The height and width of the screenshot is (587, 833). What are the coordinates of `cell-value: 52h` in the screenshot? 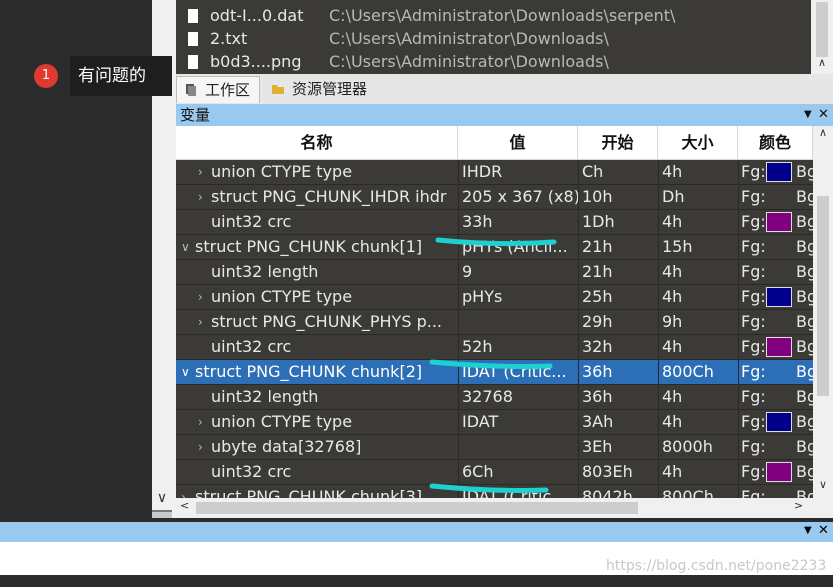 It's located at (518, 347).